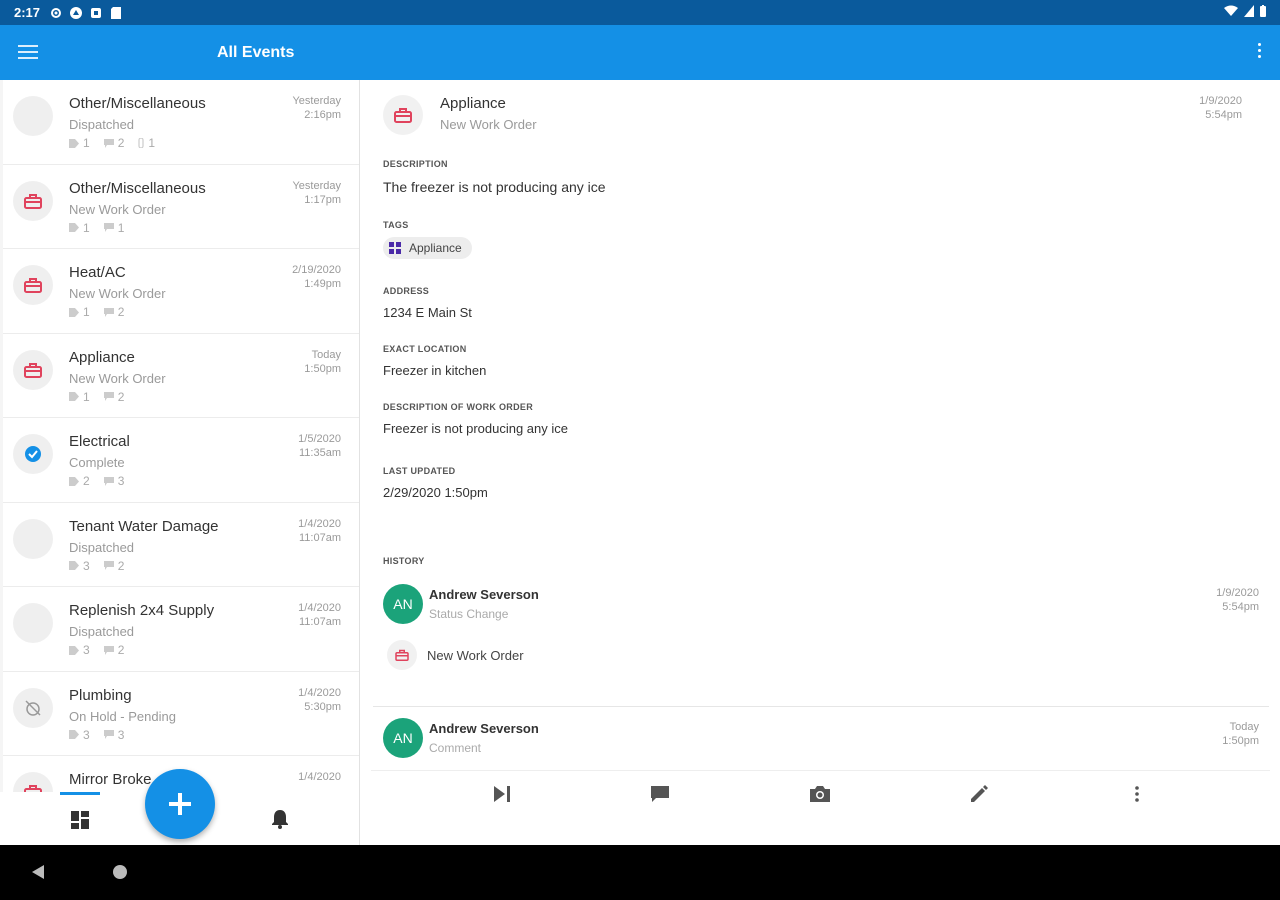  I want to click on add-event-button, so click(180, 804).